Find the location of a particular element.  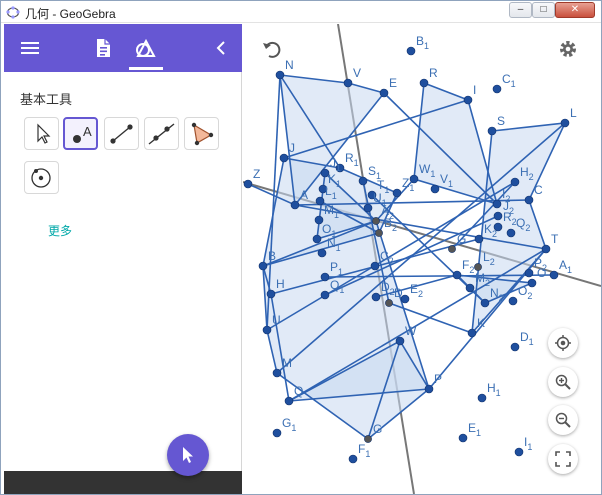

circle-tool-button is located at coordinates (41, 177).